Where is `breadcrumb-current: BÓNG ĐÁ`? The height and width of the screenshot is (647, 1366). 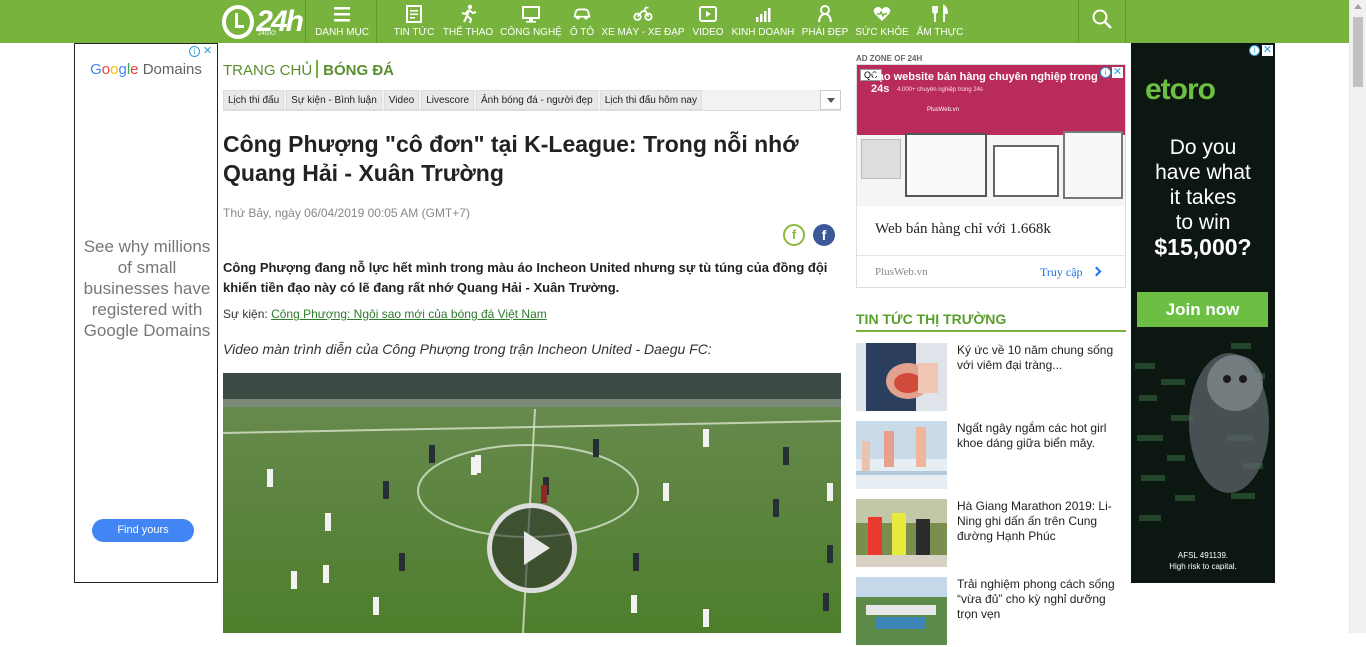 breadcrumb-current: BÓNG ĐÁ is located at coordinates (358, 70).